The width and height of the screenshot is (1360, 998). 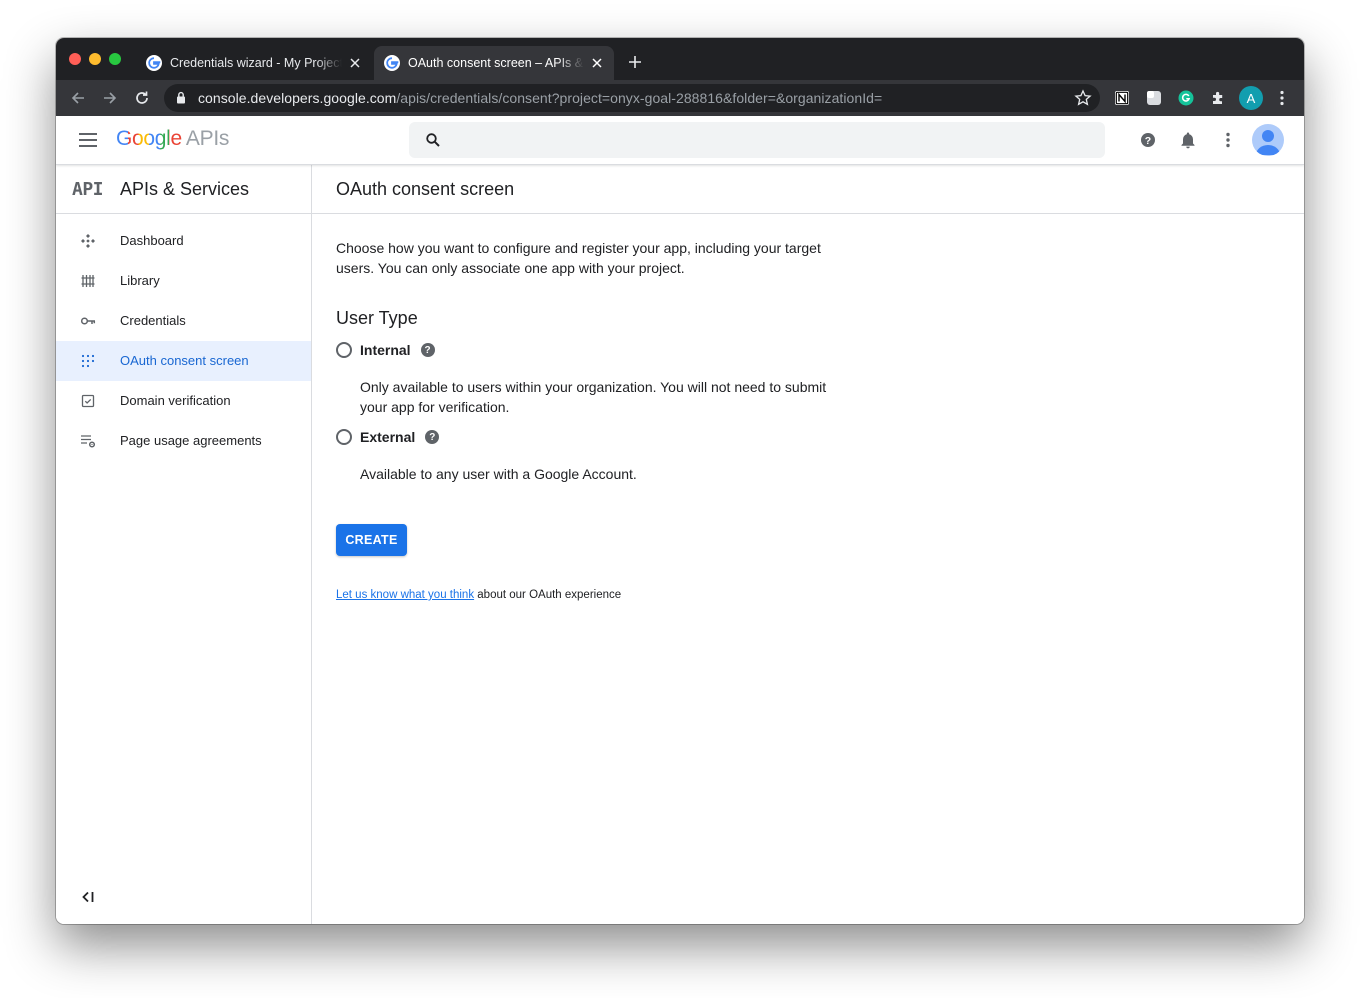 I want to click on sidebar-item-label: OAuth consent screen, so click(x=184, y=360).